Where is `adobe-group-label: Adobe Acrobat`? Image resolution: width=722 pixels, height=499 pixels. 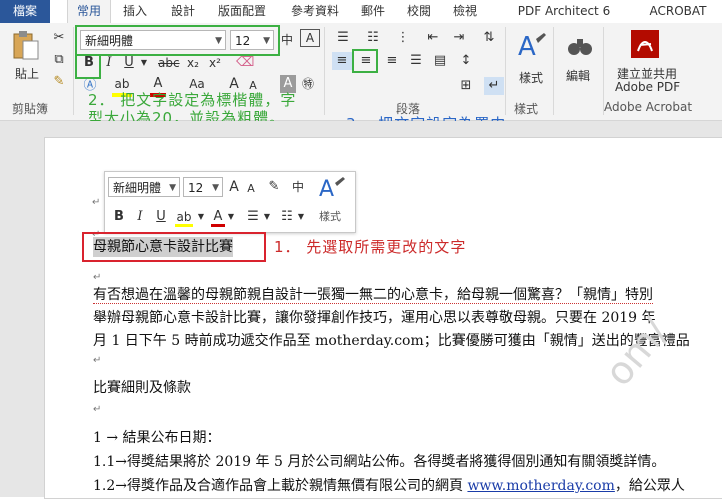
adobe-group-label: Adobe Acrobat is located at coordinates (648, 107).